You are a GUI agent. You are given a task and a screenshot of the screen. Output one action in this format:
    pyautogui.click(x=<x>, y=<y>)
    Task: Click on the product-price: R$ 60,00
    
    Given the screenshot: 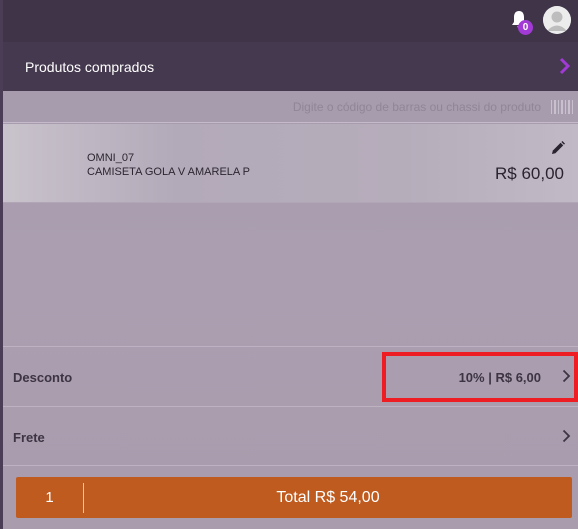 What is the action you would take?
    pyautogui.click(x=529, y=173)
    